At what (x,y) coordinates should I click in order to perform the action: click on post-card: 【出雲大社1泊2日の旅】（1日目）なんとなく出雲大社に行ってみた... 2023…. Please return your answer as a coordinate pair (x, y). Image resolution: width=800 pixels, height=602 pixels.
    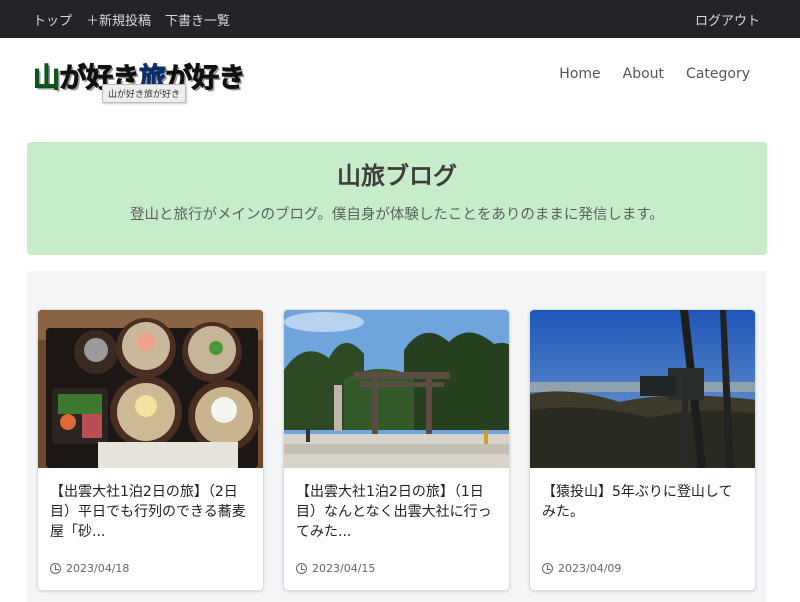
    Looking at the image, I should click on (396, 450).